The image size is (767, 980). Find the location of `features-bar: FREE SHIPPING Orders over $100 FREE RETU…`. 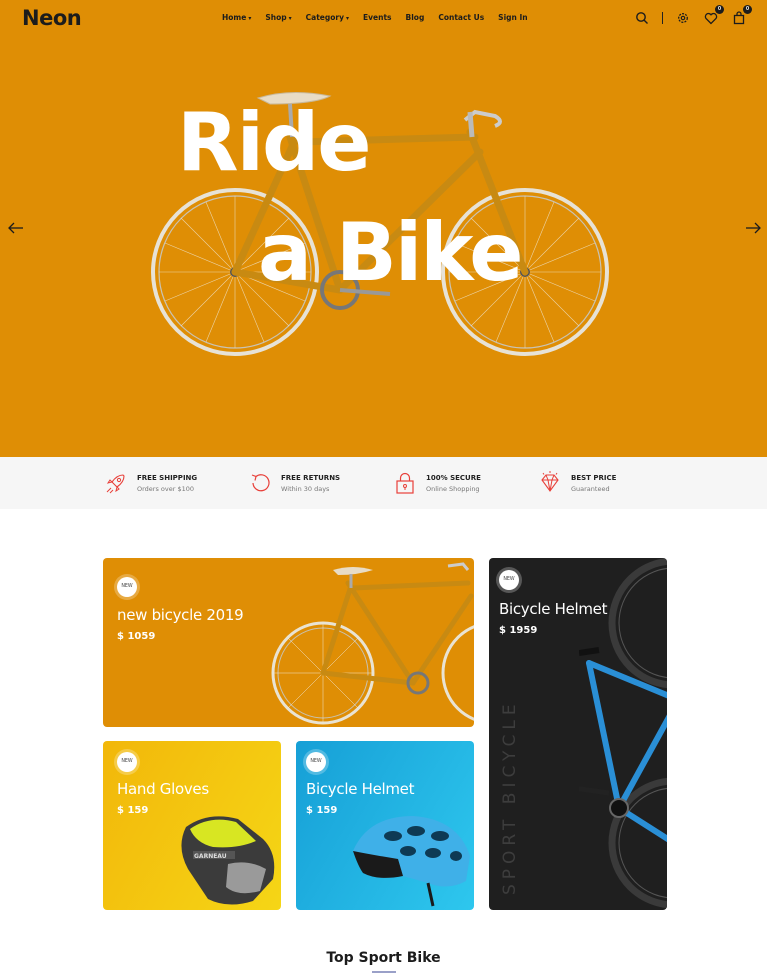

features-bar: FREE SHIPPING Orders over $100 FREE RETU… is located at coordinates (383, 483).